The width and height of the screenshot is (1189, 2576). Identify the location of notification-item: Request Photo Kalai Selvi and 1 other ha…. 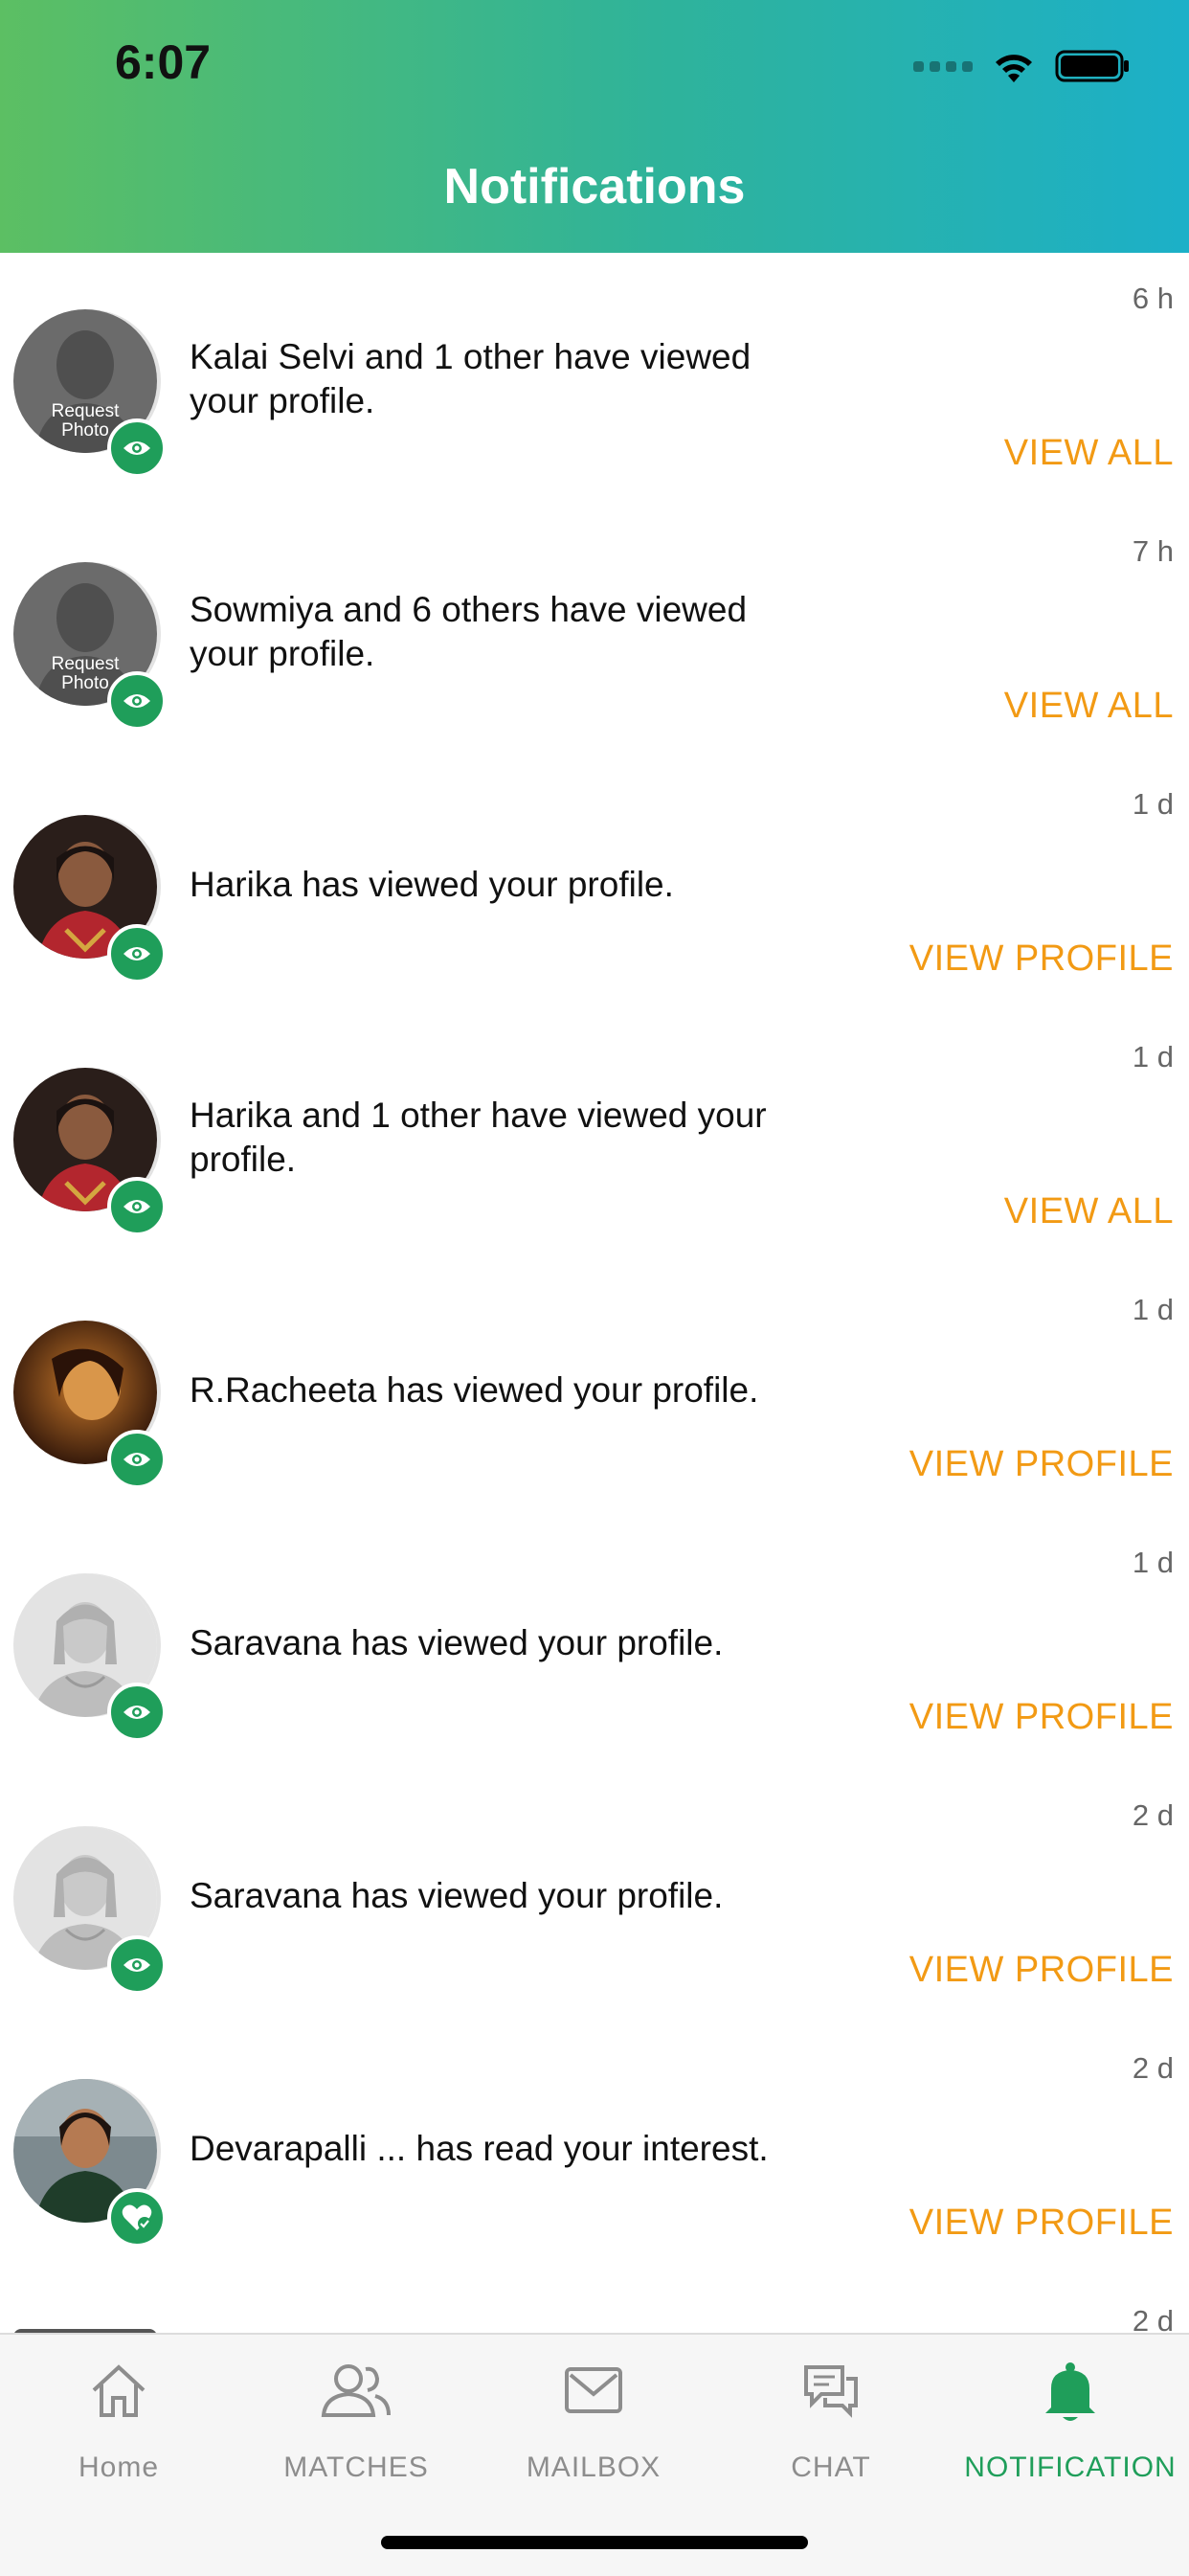
(594, 379).